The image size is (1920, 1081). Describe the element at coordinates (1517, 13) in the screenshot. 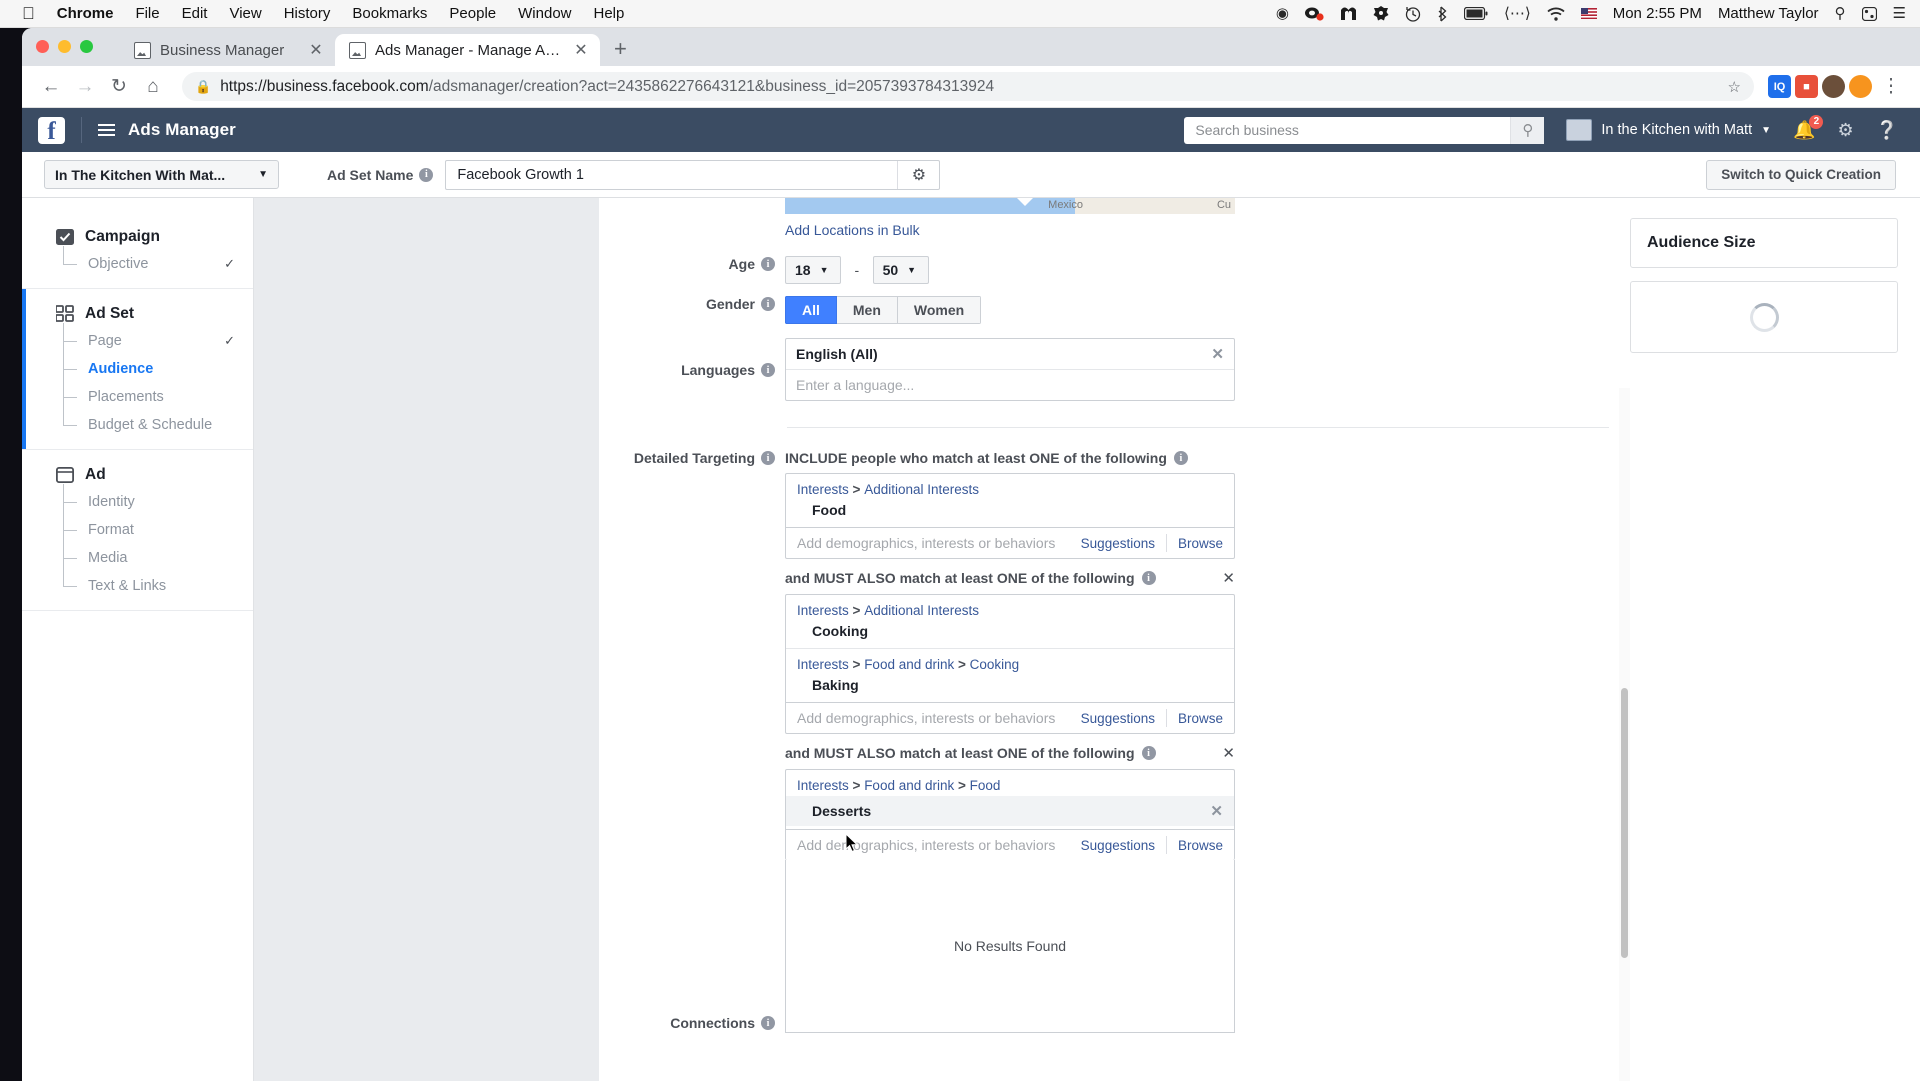

I see `code-icon: ⟨⋯⟩` at that location.